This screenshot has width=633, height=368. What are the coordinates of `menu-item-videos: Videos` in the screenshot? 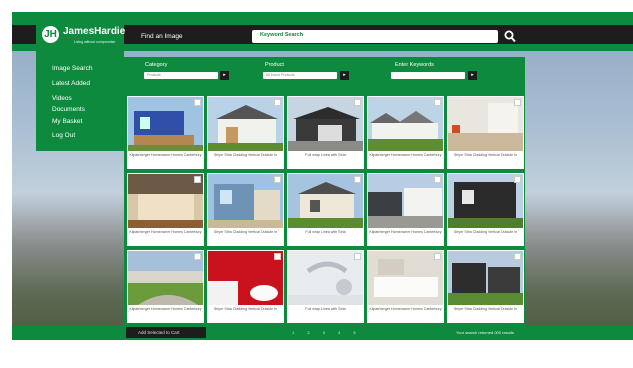 It's located at (62, 98).